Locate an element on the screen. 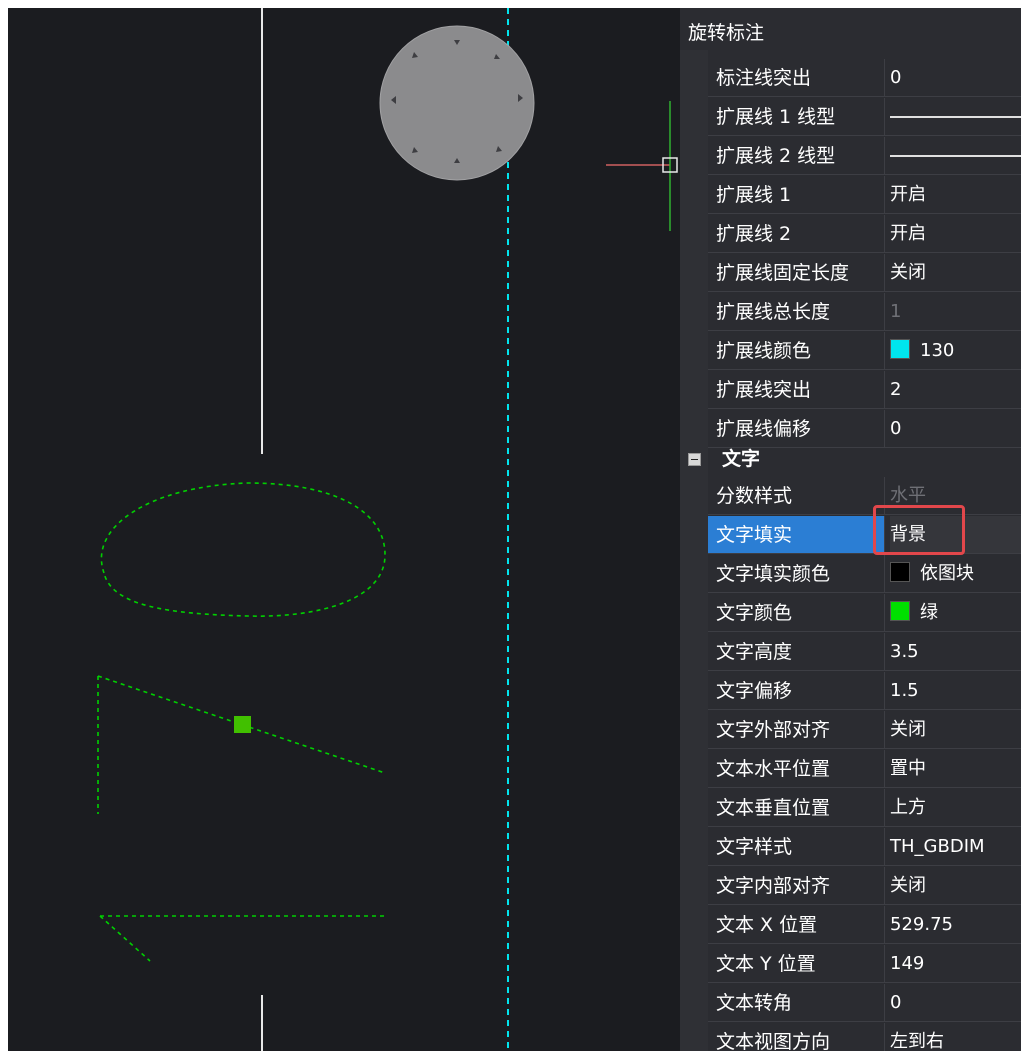 Image resolution: width=1021 pixels, height=1051 pixels. property-value-text: 149 is located at coordinates (907, 963).